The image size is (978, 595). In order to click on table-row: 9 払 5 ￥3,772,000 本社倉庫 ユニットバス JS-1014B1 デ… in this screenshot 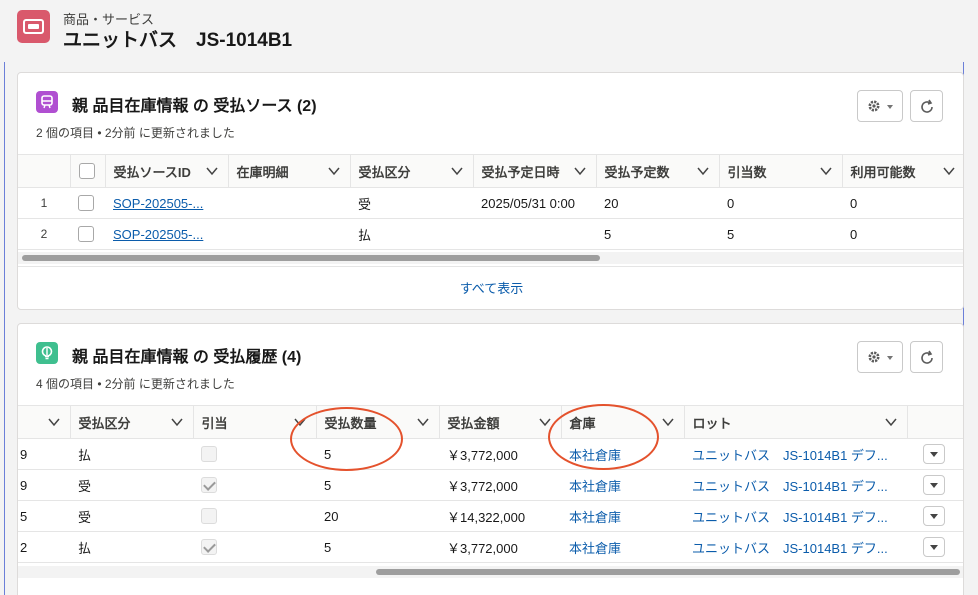, I will do `click(490, 454)`.